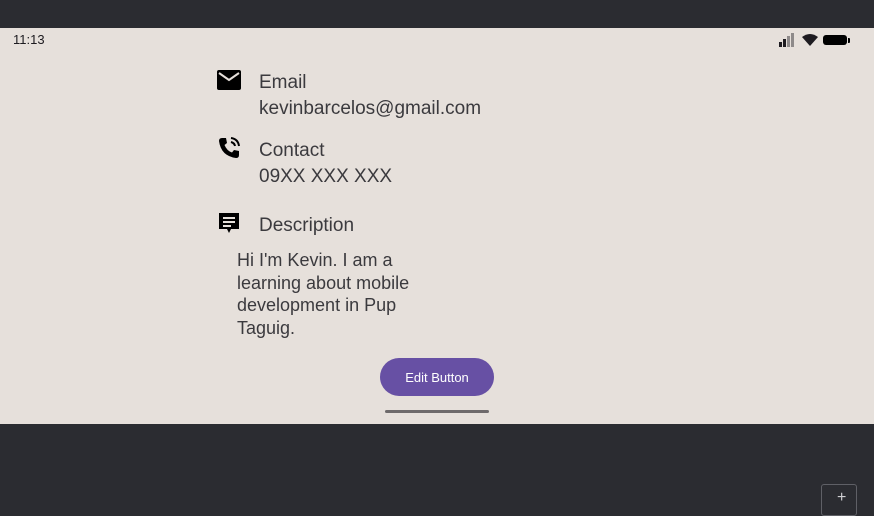 This screenshot has width=874, height=516. I want to click on chat-description-icon, so click(229, 223).